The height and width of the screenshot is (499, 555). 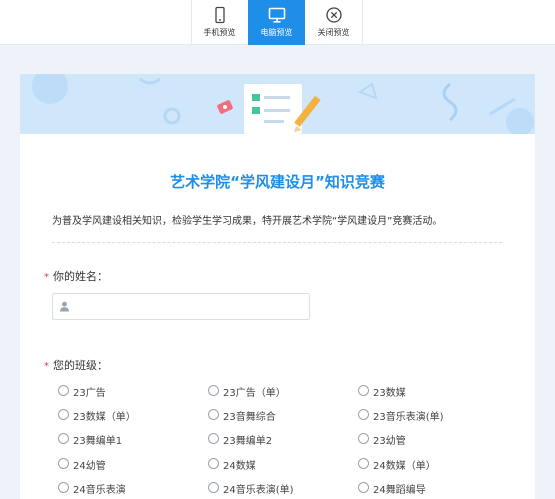 What do you see at coordinates (333, 32) in the screenshot?
I see `tab-label: 关闭预览` at bounding box center [333, 32].